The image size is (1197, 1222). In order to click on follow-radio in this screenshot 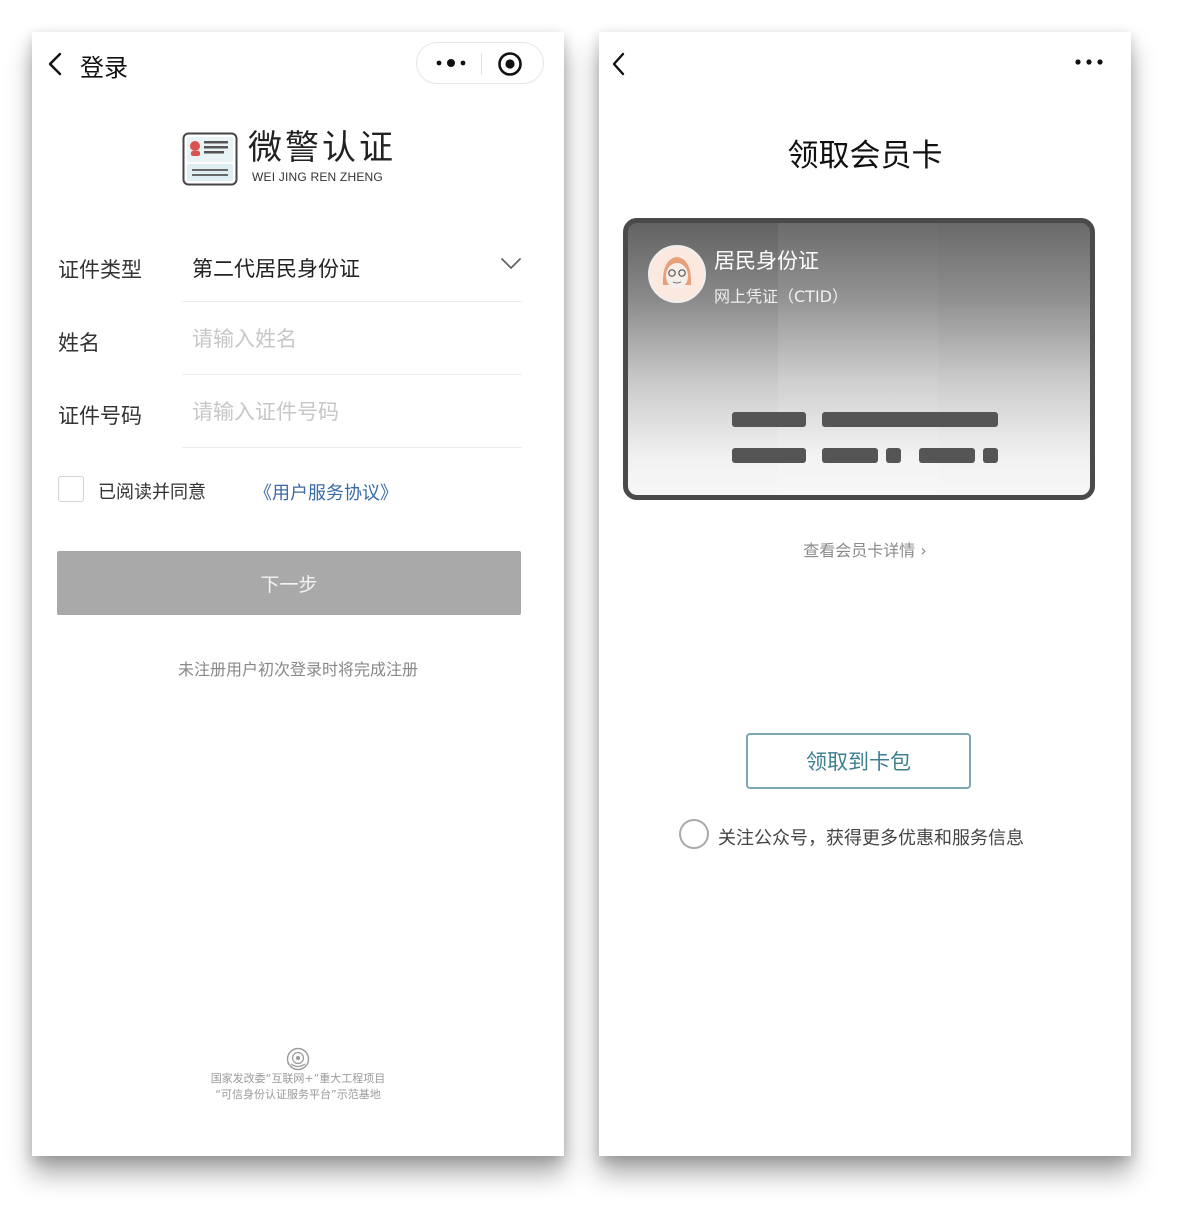, I will do `click(694, 834)`.